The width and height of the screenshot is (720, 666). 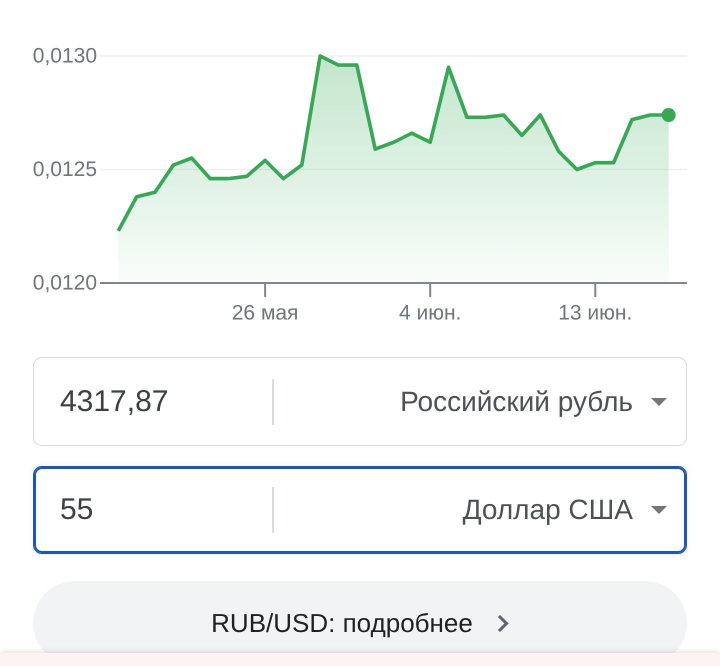 What do you see at coordinates (64, 56) in the screenshot?
I see `y-axis-tick-label: 0,0130` at bounding box center [64, 56].